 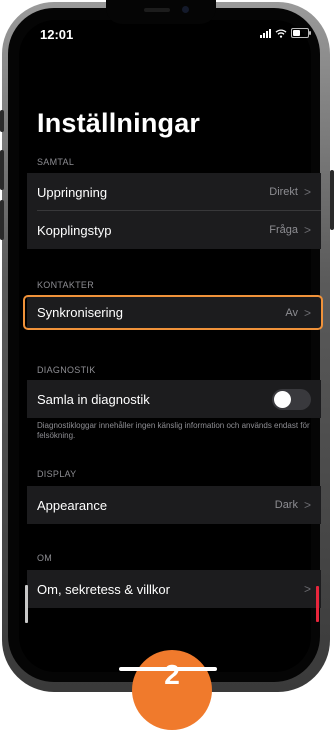 I want to click on power-button, so click(x=332, y=200).